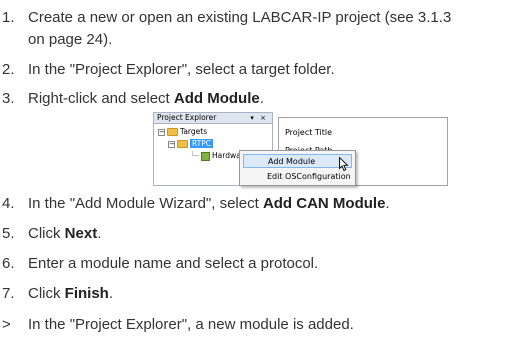  I want to click on tree-item-targets: − Targets, so click(182, 131).